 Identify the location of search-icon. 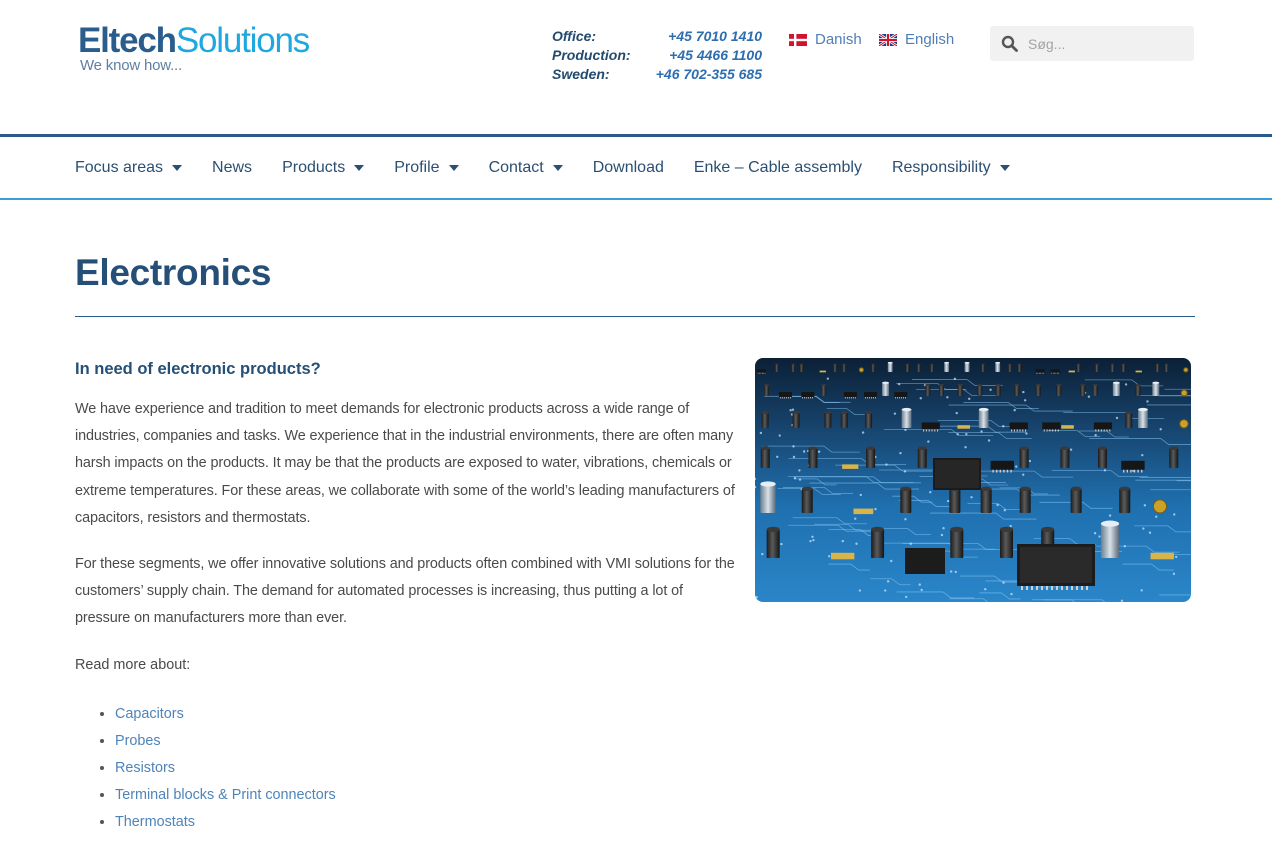
(1009, 43).